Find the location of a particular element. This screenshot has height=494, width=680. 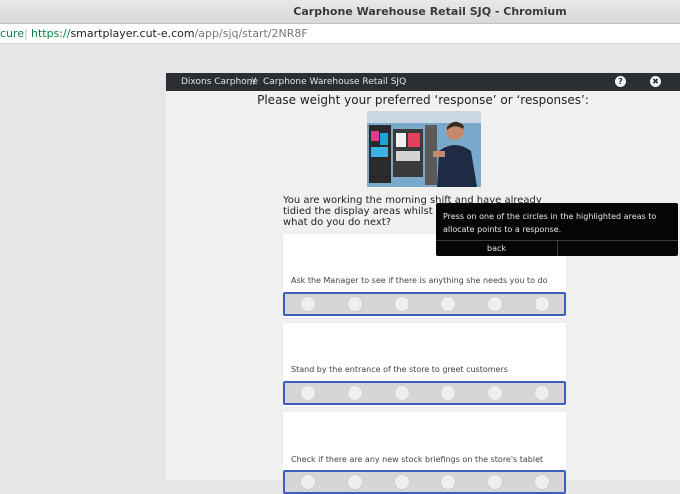

back-button: back is located at coordinates (496, 248).